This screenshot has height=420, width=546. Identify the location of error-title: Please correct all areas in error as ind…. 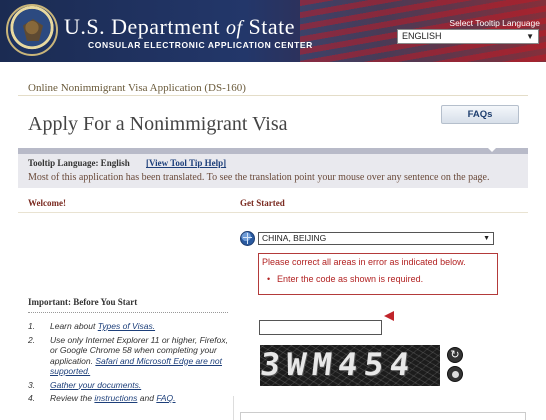
(364, 262).